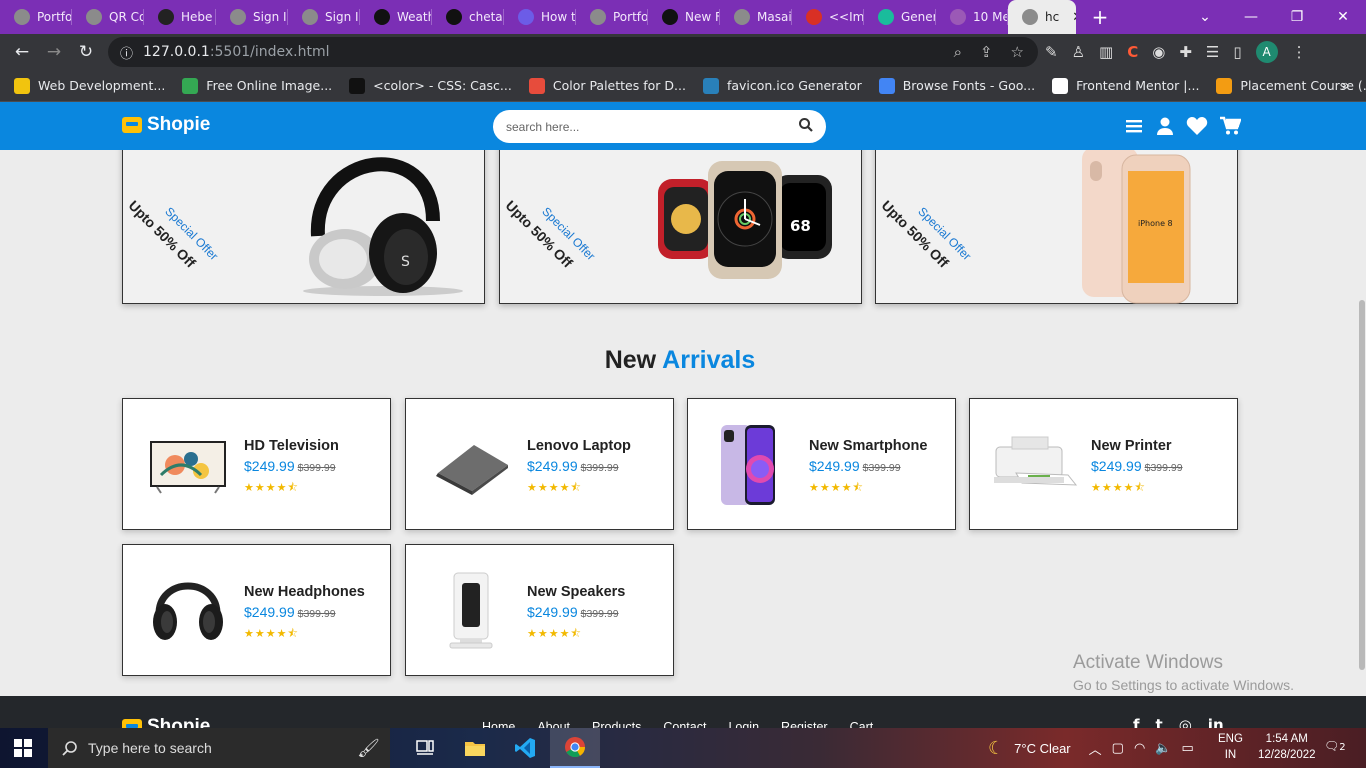 Image resolution: width=1366 pixels, height=768 pixels. I want to click on browser-tab: Hebe, so click(180, 17).